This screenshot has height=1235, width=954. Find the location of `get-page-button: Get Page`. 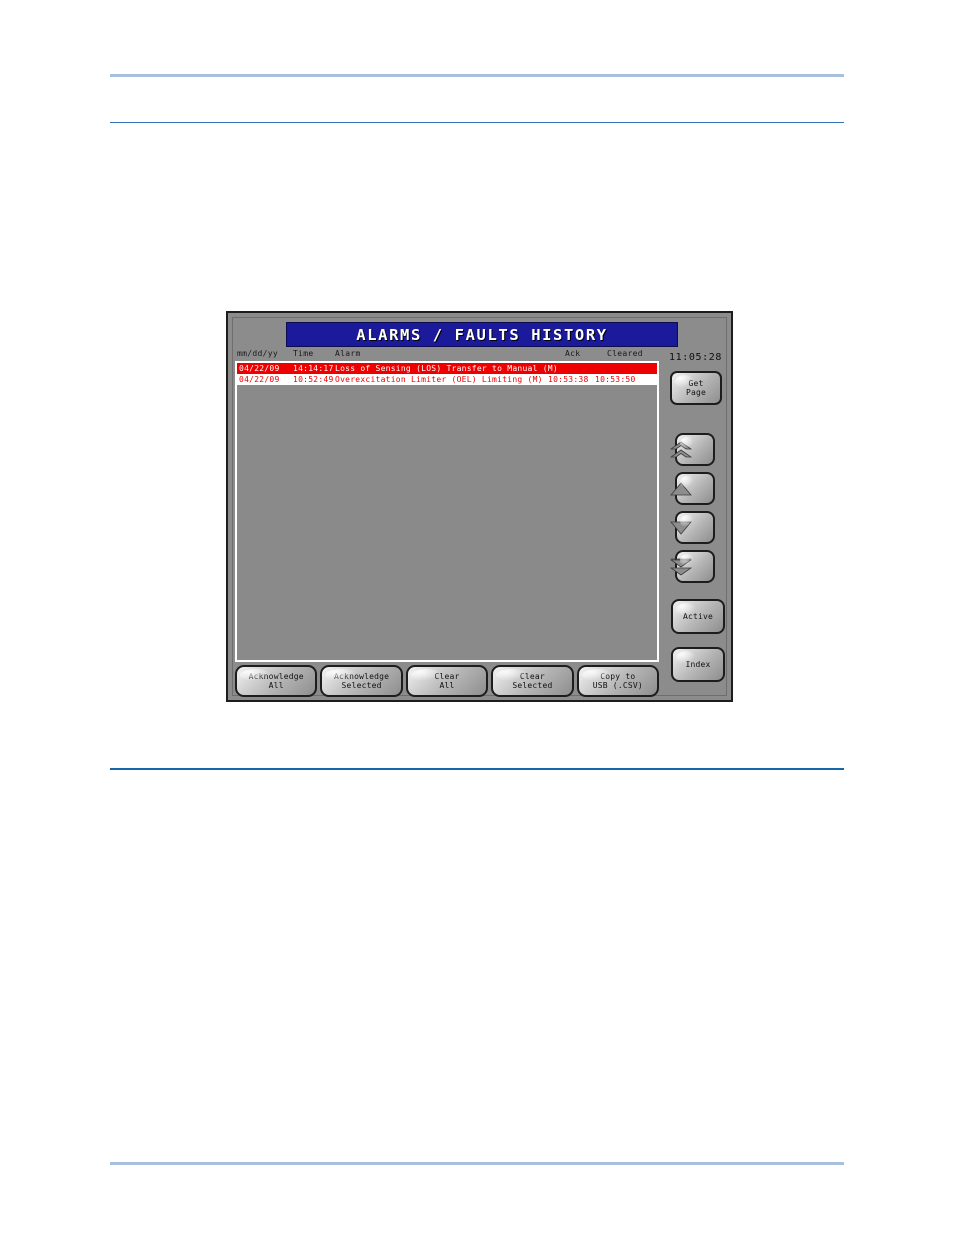

get-page-button: Get Page is located at coordinates (696, 388).